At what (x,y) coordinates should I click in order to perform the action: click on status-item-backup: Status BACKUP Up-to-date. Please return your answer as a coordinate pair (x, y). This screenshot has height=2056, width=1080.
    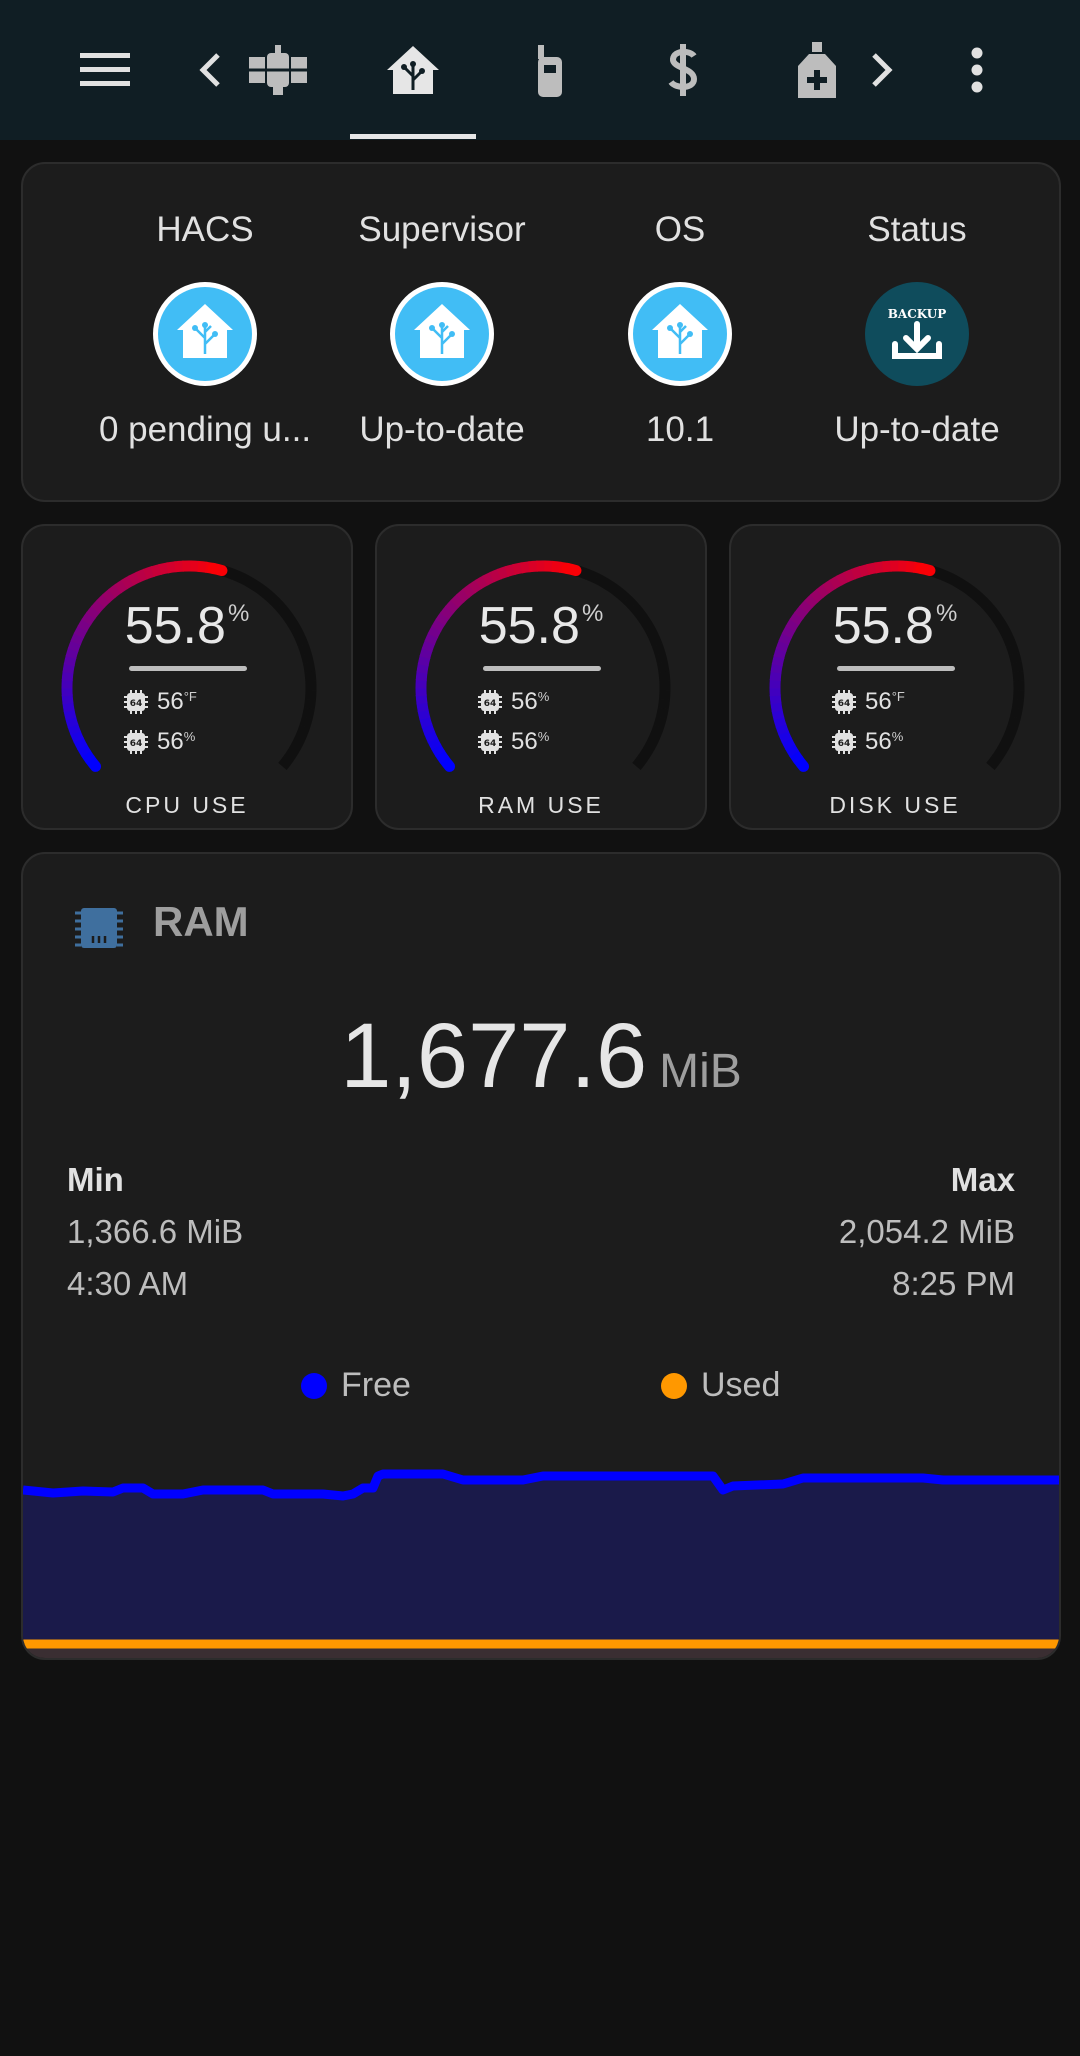
    Looking at the image, I should click on (917, 334).